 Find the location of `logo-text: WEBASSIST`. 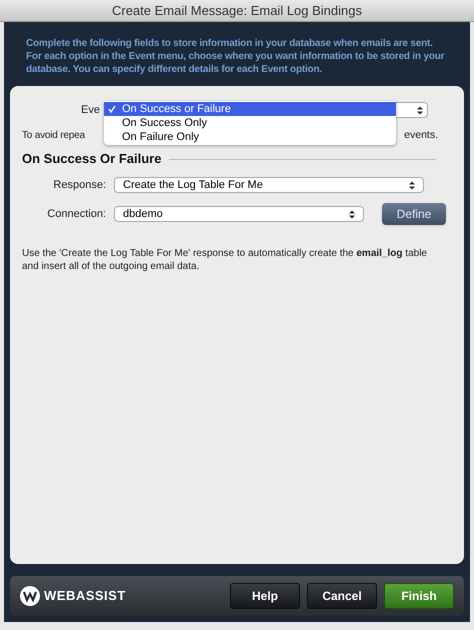

logo-text: WEBASSIST is located at coordinates (85, 596).